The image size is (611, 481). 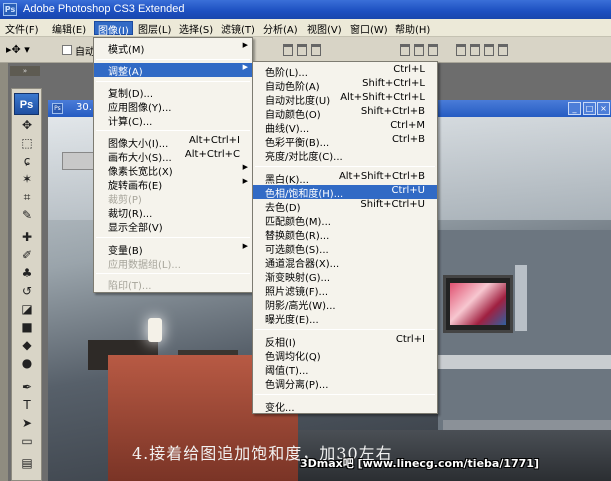 What do you see at coordinates (288, 50) in the screenshot?
I see `align-top-icon` at bounding box center [288, 50].